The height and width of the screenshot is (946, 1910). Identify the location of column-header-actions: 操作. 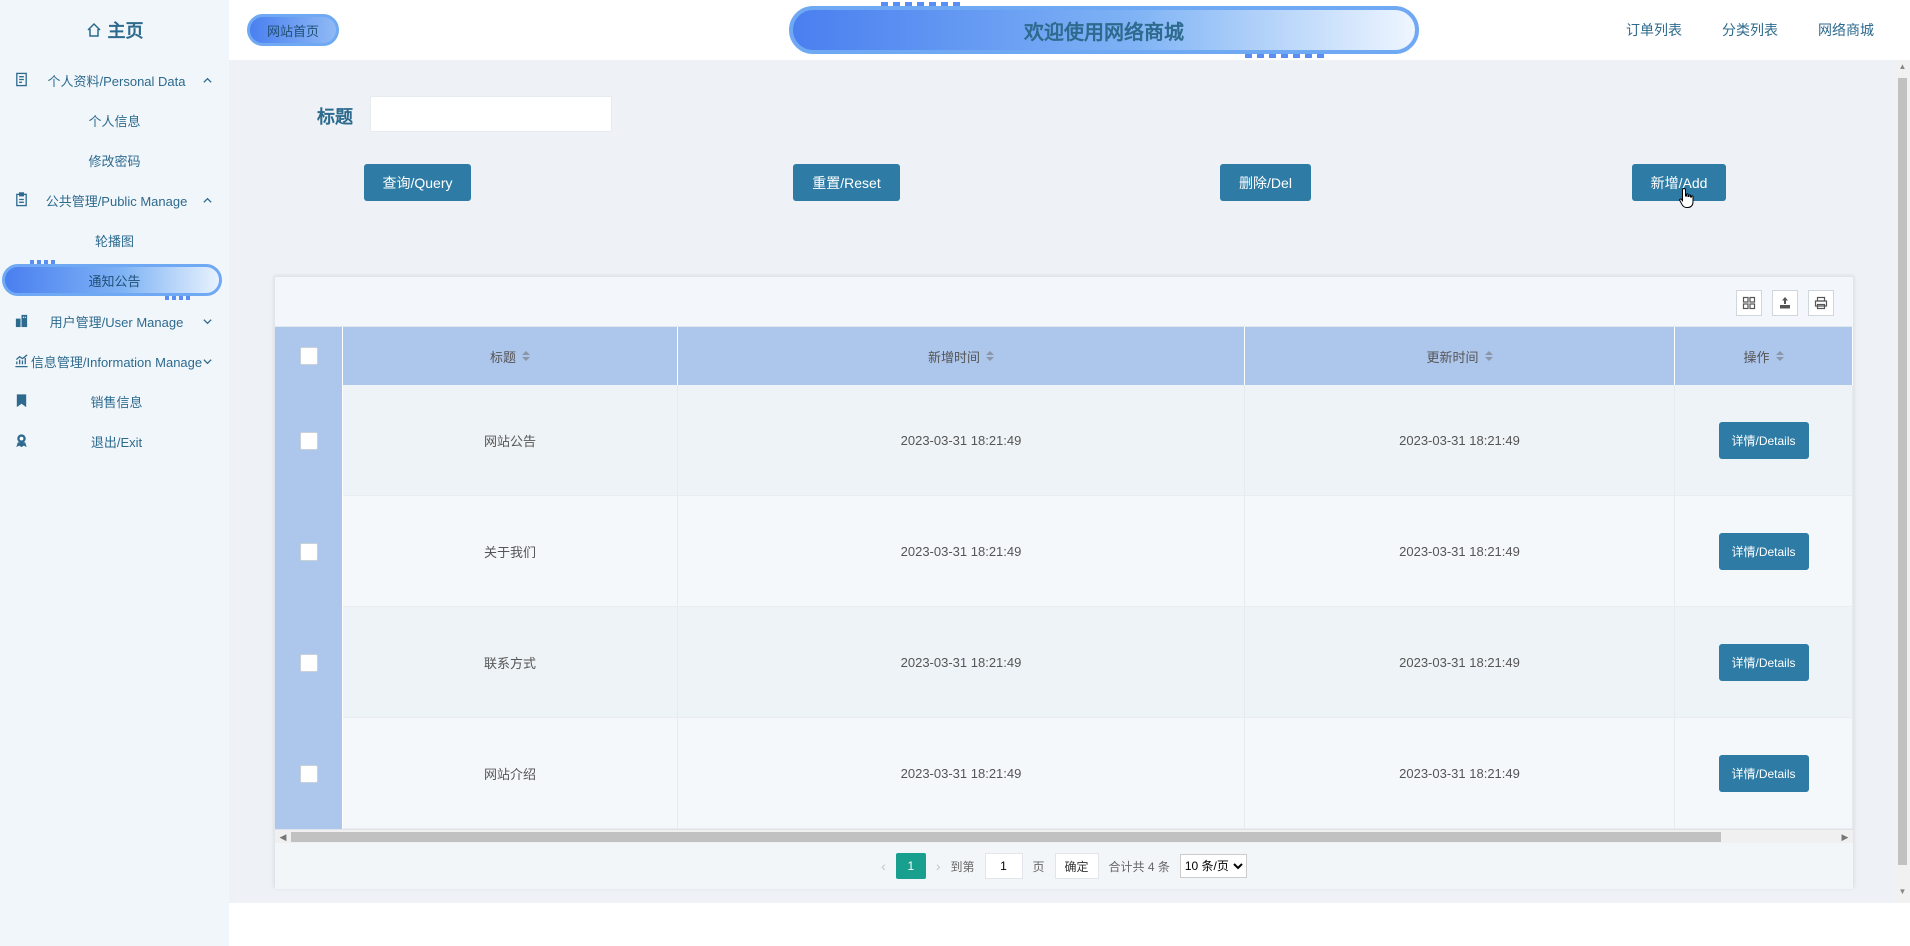
(1764, 356).